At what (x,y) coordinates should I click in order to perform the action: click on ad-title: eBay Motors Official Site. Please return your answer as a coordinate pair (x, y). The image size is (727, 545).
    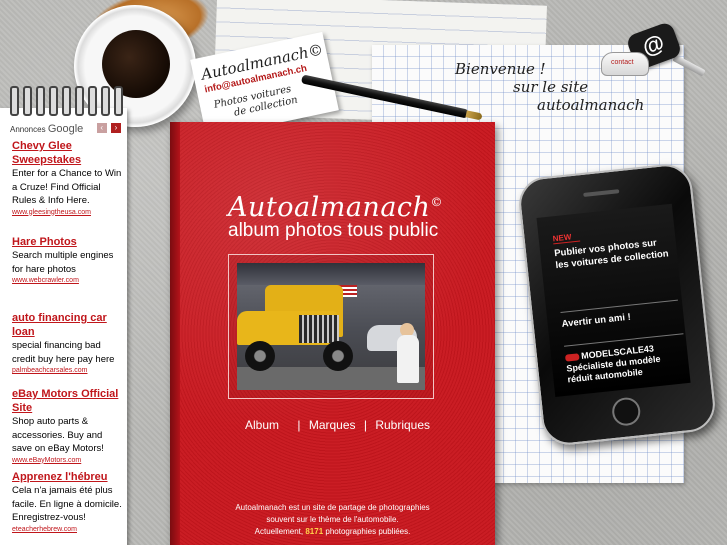
    Looking at the image, I should click on (68, 401).